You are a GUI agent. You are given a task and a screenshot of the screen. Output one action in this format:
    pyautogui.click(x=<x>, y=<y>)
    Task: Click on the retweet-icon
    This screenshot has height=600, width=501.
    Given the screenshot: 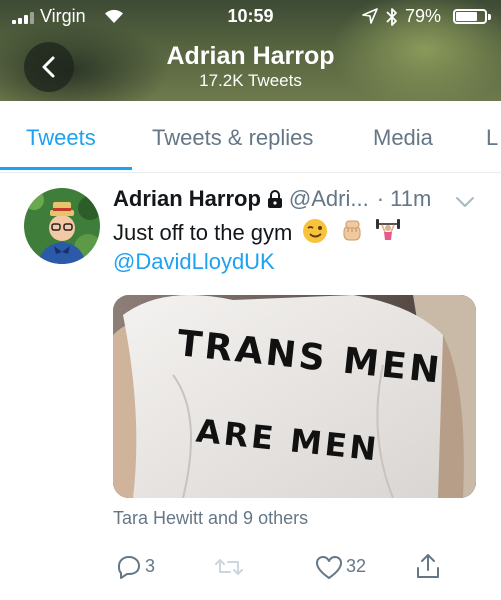 What is the action you would take?
    pyautogui.click(x=229, y=567)
    